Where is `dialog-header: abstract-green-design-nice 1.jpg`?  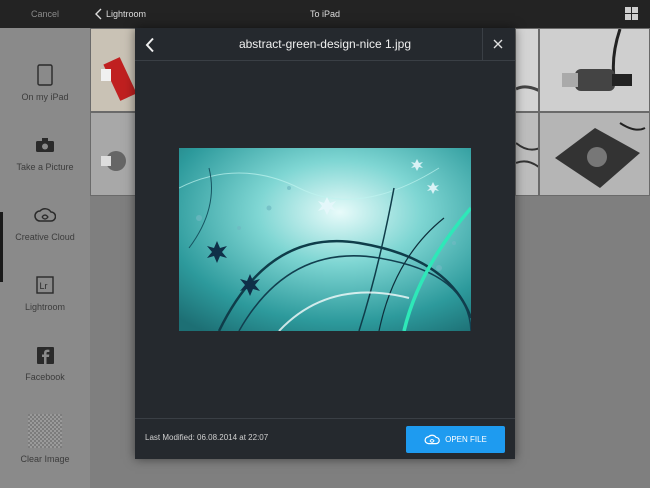 dialog-header: abstract-green-design-nice 1.jpg is located at coordinates (325, 44).